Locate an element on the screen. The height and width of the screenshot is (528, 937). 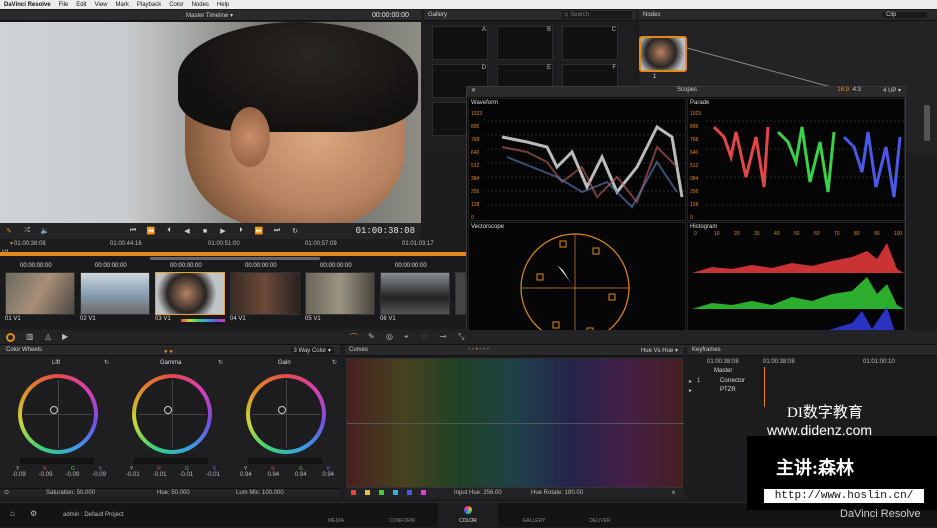
clip-scrollbar is located at coordinates (235, 258).